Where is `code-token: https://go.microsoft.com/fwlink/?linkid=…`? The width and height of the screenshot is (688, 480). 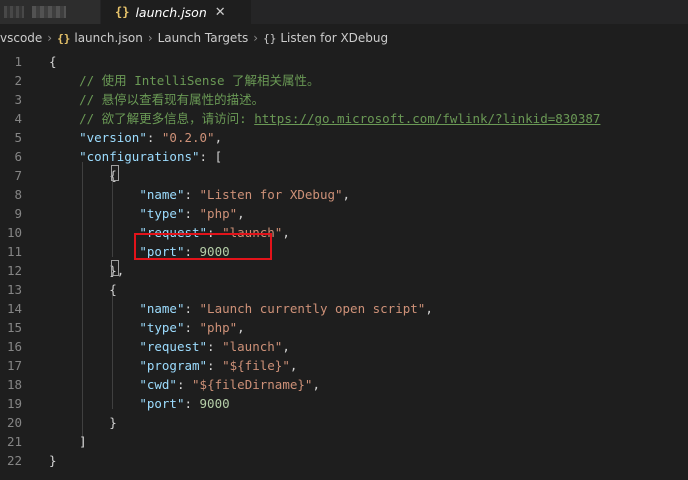
code-token: https://go.microsoft.com/fwlink/?linkid=… is located at coordinates (427, 118).